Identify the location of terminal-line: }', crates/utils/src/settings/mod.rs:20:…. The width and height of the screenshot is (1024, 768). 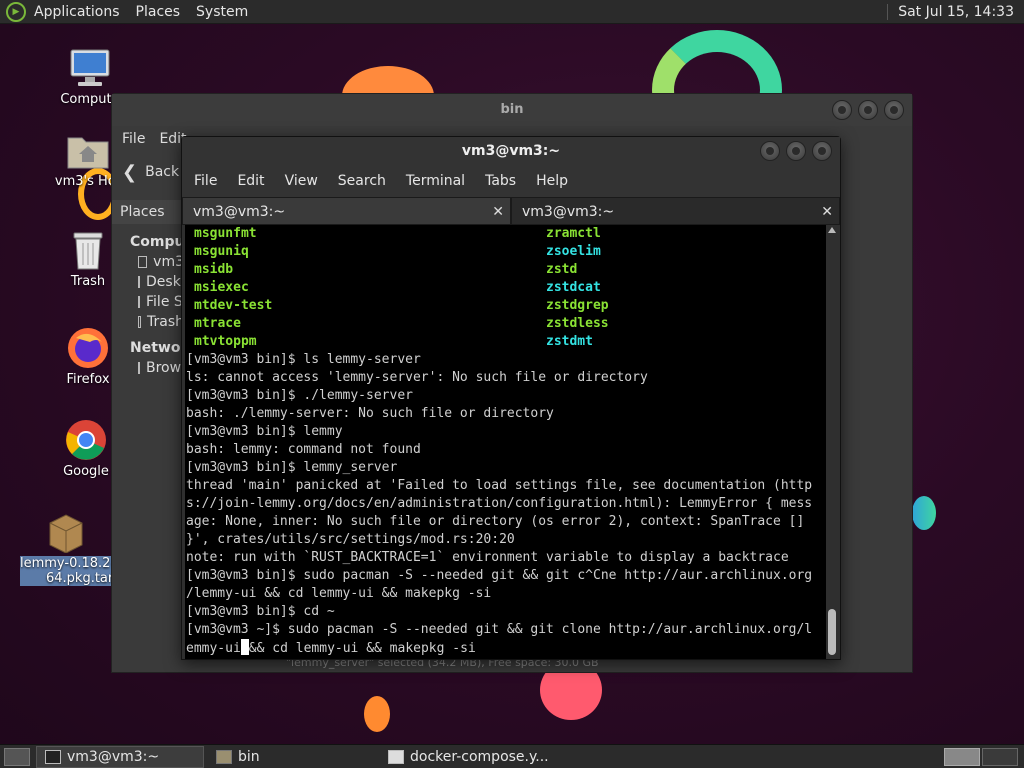
(350, 539).